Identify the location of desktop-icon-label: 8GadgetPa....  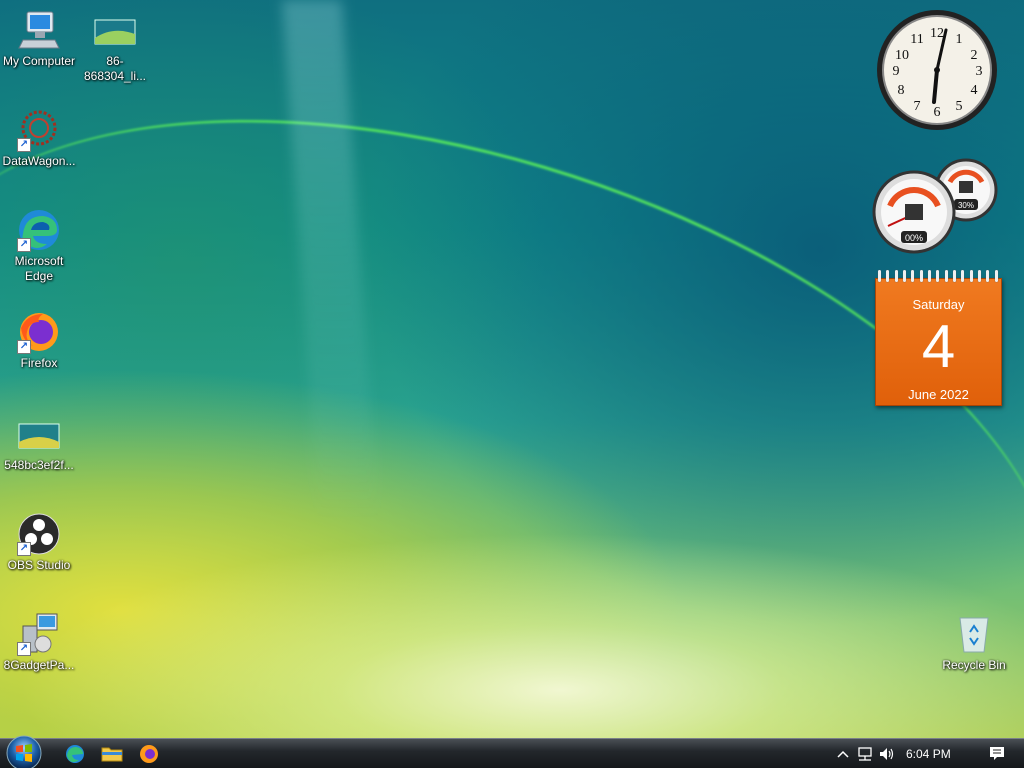
(39, 665).